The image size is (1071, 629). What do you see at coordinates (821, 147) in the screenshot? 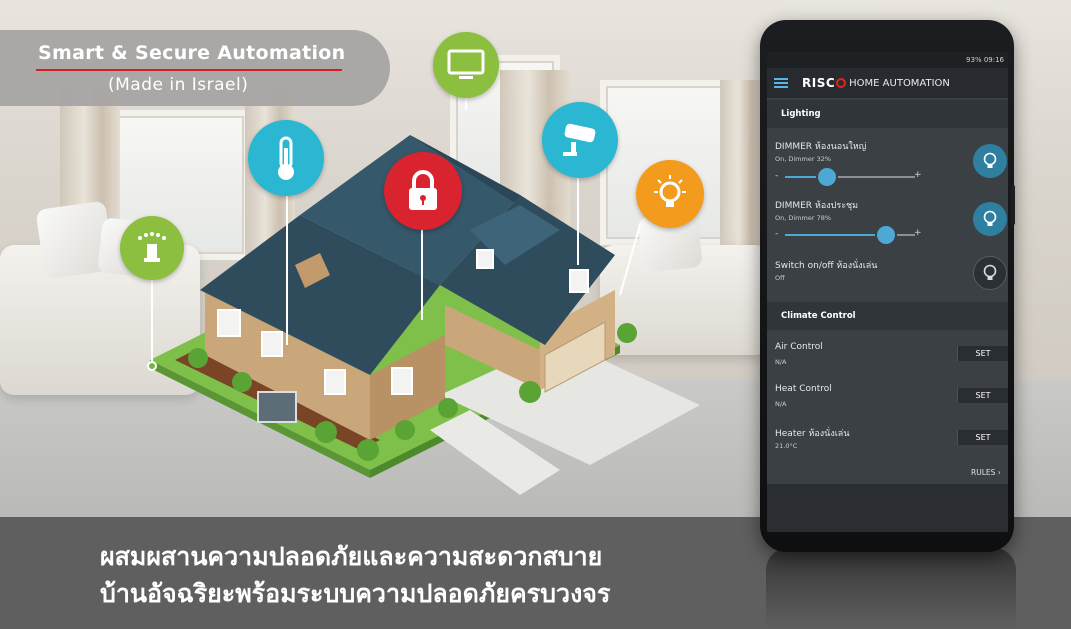
I see `dimmer-1-title: DIMMER ห้องนอนใหญ่` at bounding box center [821, 147].